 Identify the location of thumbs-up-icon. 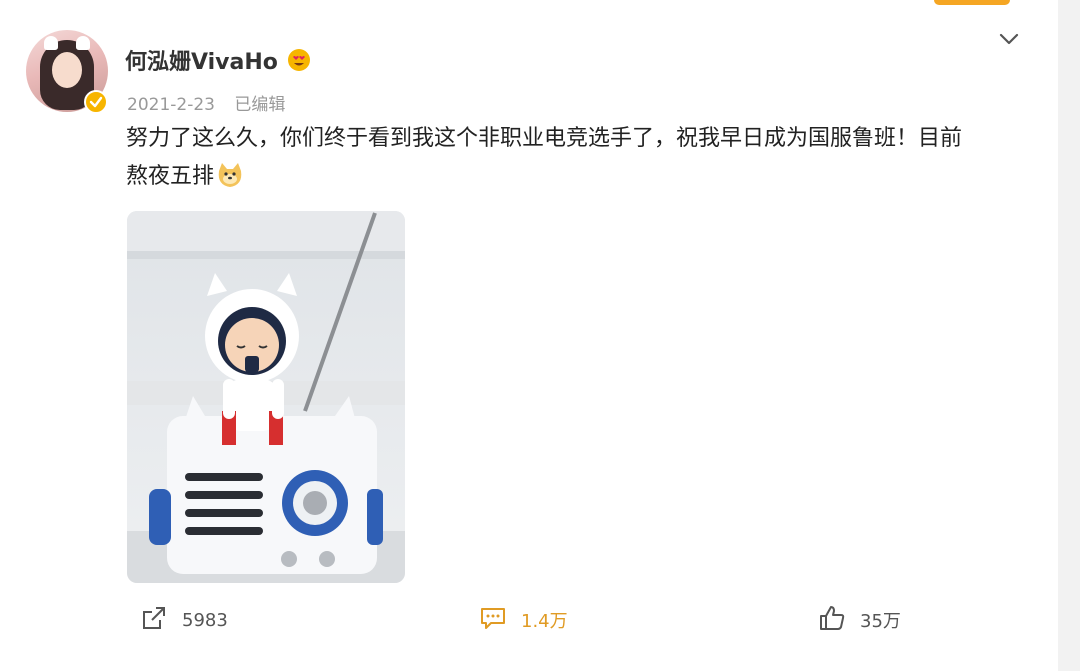
(839, 620).